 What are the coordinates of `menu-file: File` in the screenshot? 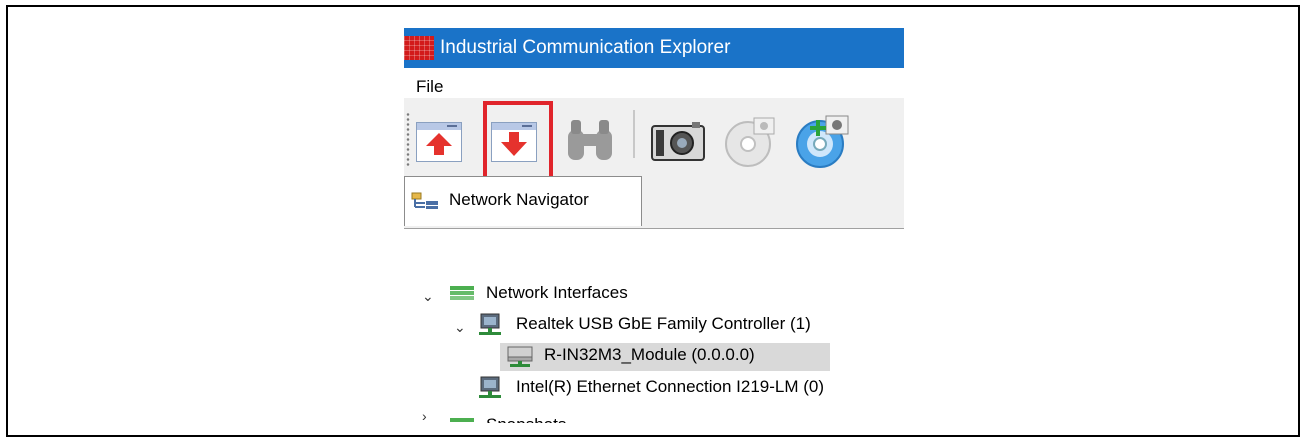 It's located at (429, 87).